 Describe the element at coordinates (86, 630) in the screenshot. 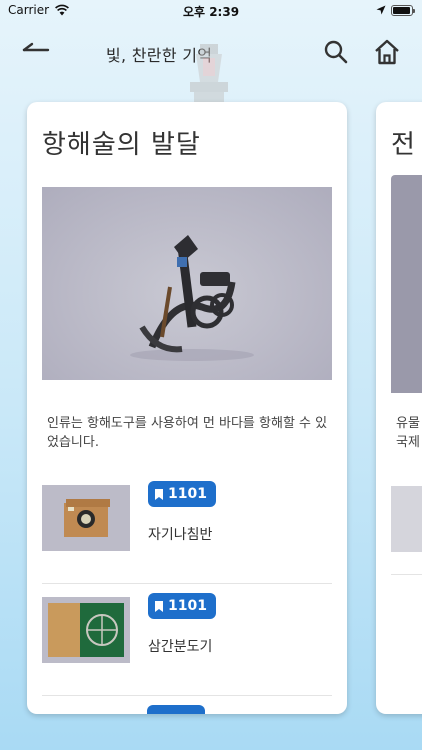

I see `protractor-thumbnail` at that location.